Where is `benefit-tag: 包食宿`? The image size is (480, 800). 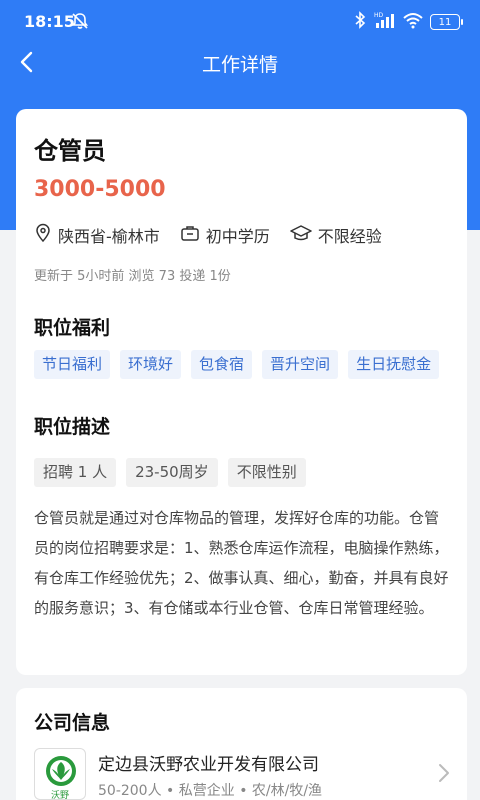
benefit-tag: 包食宿 is located at coordinates (222, 364).